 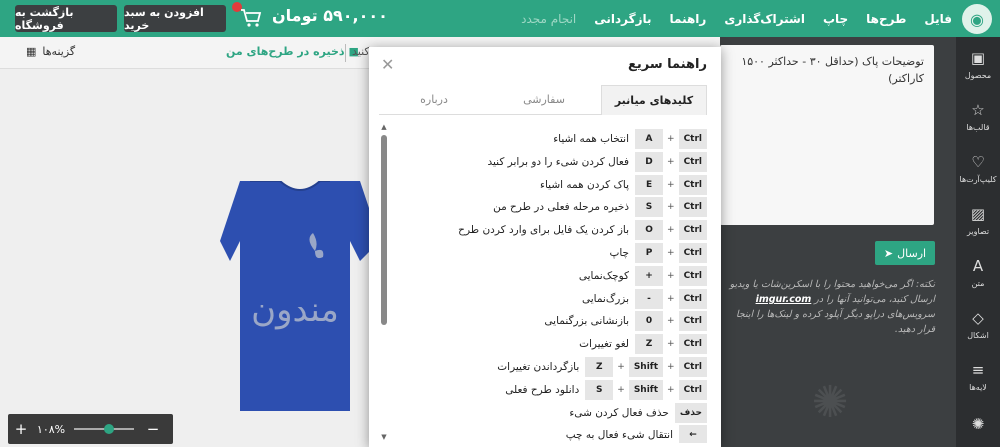 I want to click on shortcut-row: Ctrl +0 بازنشانی بزرگنمایی, so click(x=625, y=321).